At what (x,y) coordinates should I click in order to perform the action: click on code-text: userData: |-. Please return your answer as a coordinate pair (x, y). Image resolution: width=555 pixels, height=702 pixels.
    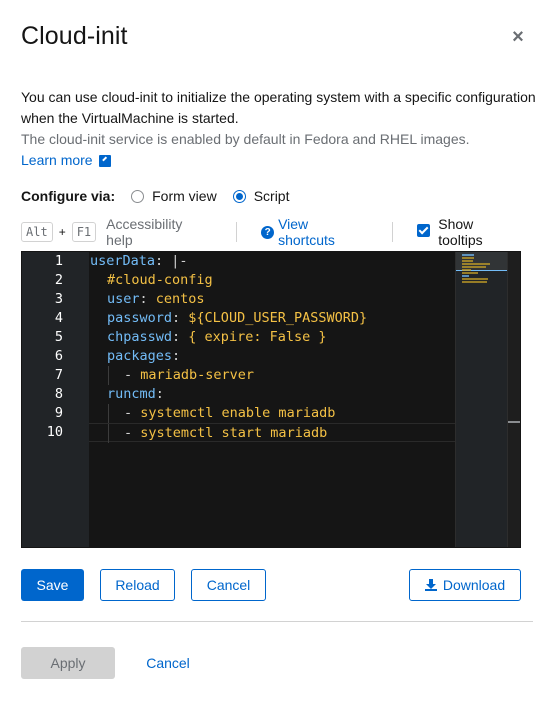
    Looking at the image, I should click on (139, 261).